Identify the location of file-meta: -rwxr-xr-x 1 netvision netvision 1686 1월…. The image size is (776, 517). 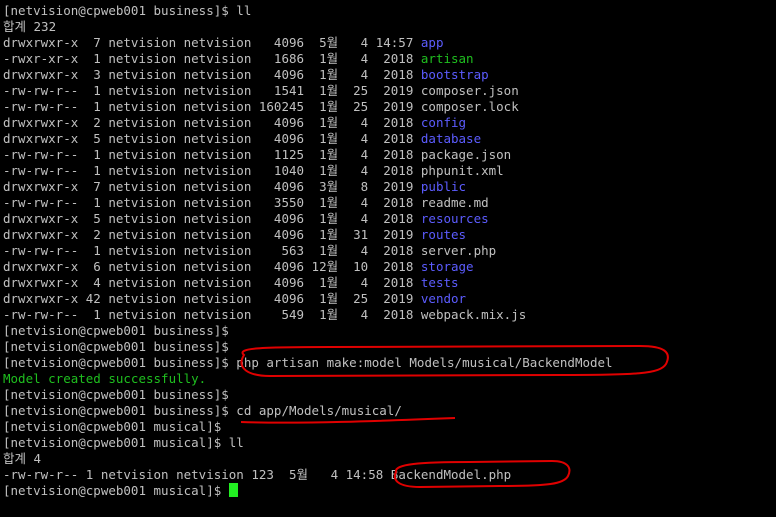
(212, 58).